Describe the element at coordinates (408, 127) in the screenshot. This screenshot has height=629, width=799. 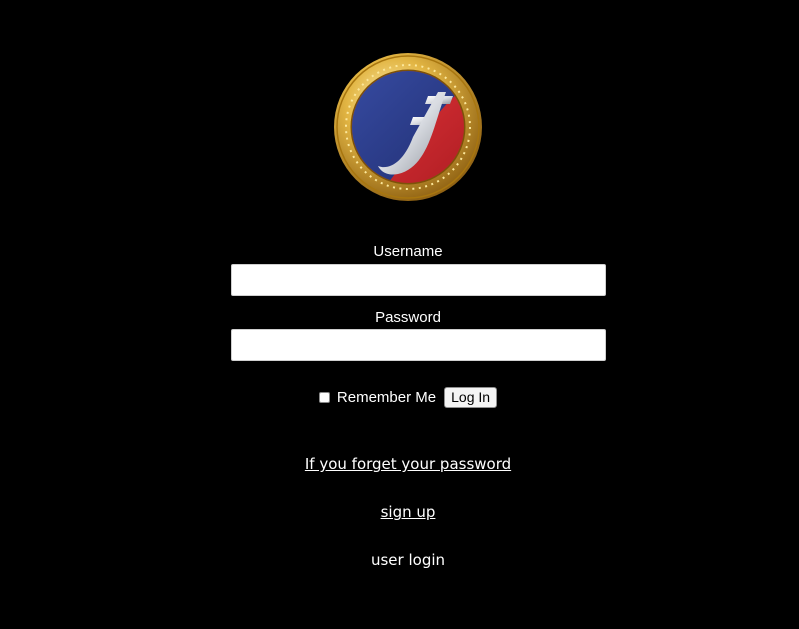
I see `coin-logo-icon` at that location.